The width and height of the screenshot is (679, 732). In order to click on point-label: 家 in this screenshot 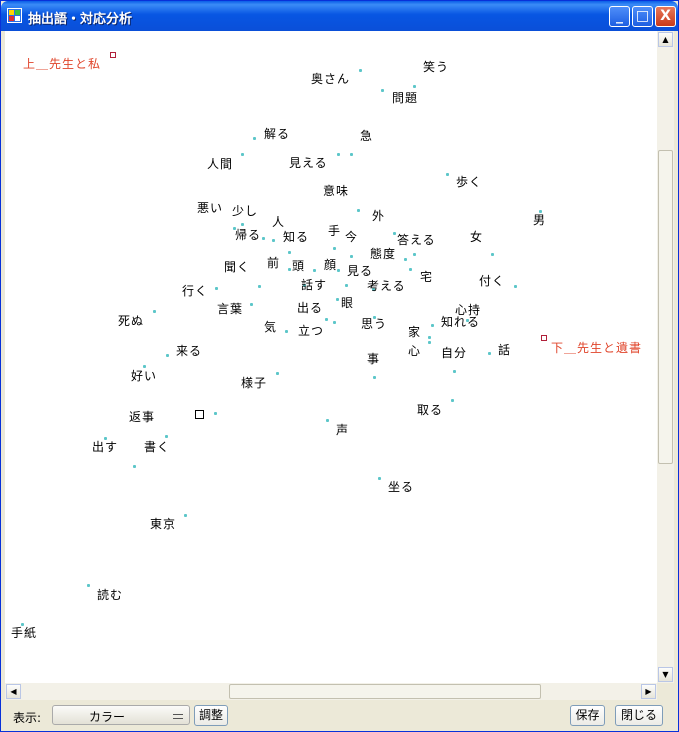, I will do `click(415, 332)`.